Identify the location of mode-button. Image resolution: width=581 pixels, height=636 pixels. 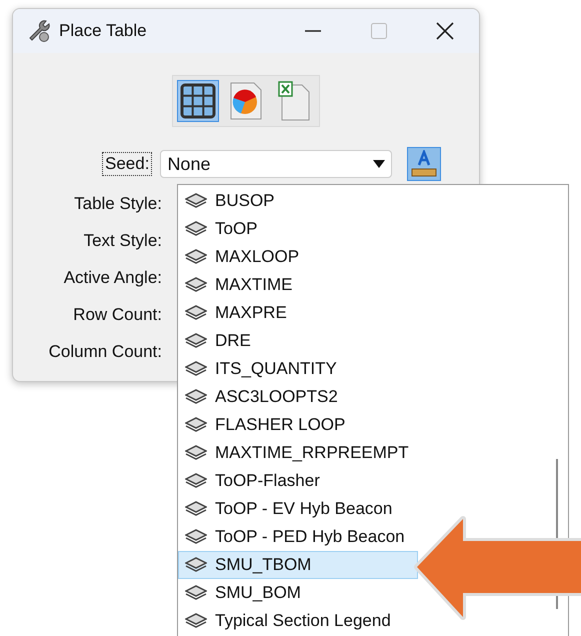
(198, 101).